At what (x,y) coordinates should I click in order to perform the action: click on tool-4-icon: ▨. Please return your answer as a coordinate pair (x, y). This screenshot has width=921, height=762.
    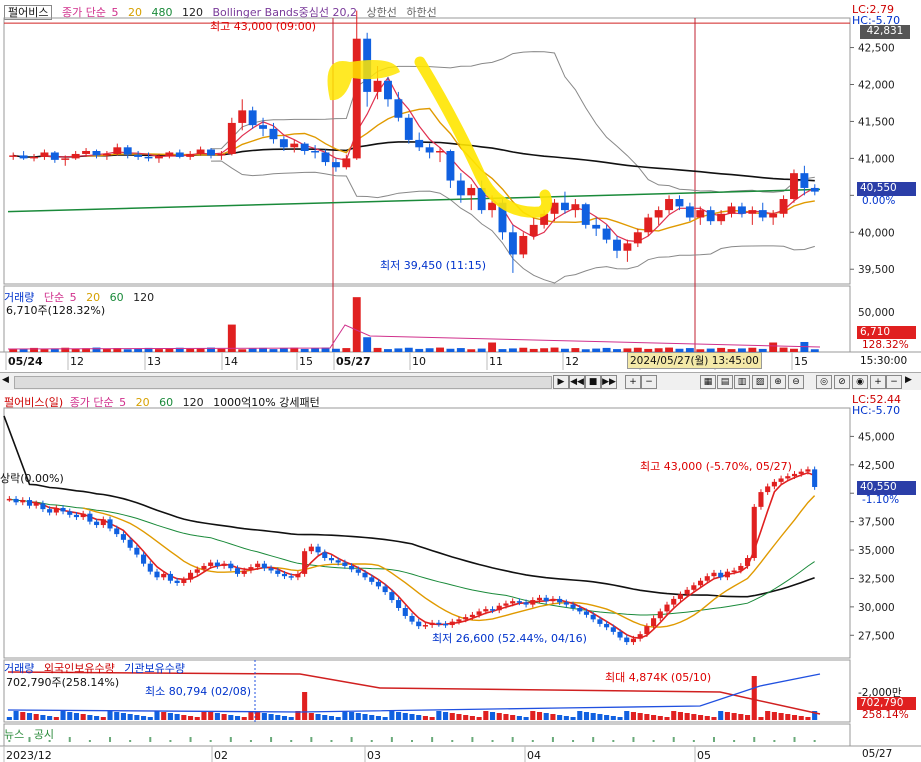
    Looking at the image, I should click on (760, 382).